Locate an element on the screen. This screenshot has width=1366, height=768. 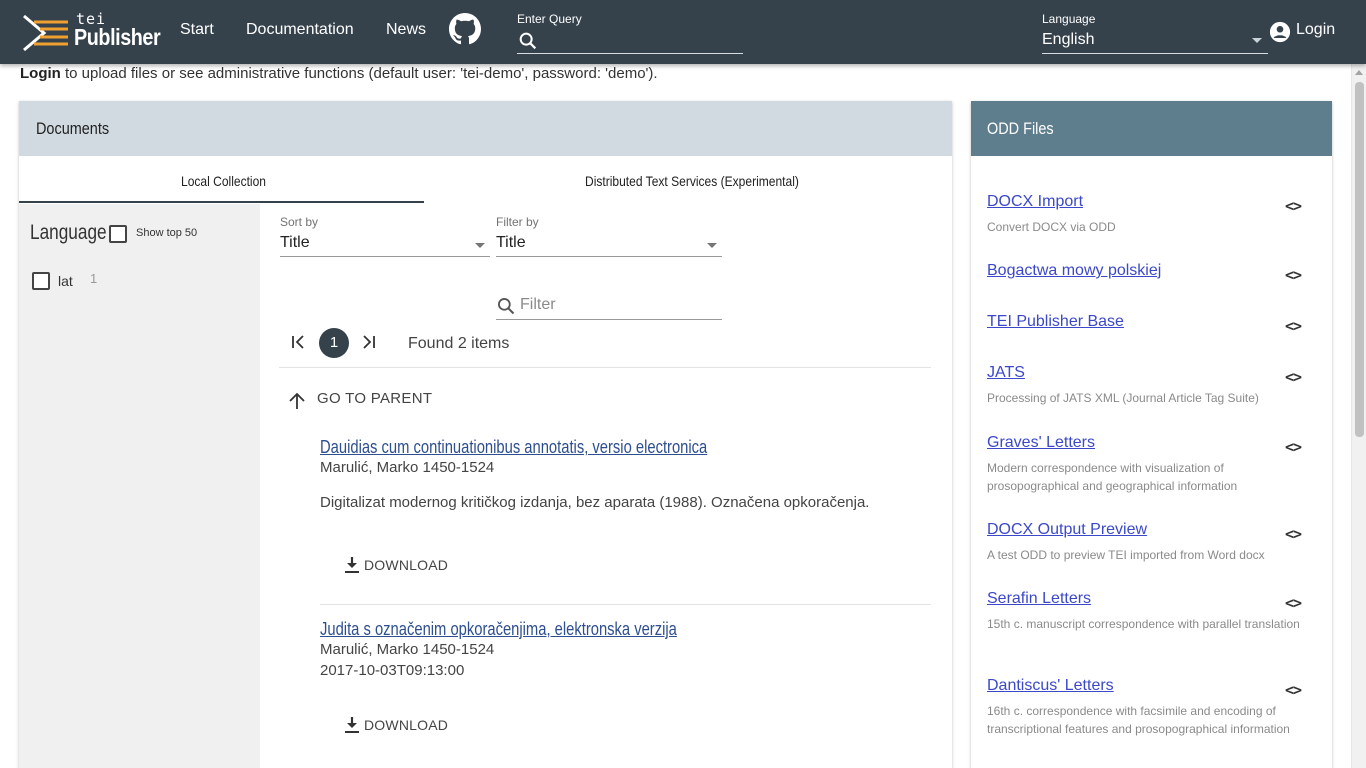
result-count: Found 2 items is located at coordinates (459, 343).